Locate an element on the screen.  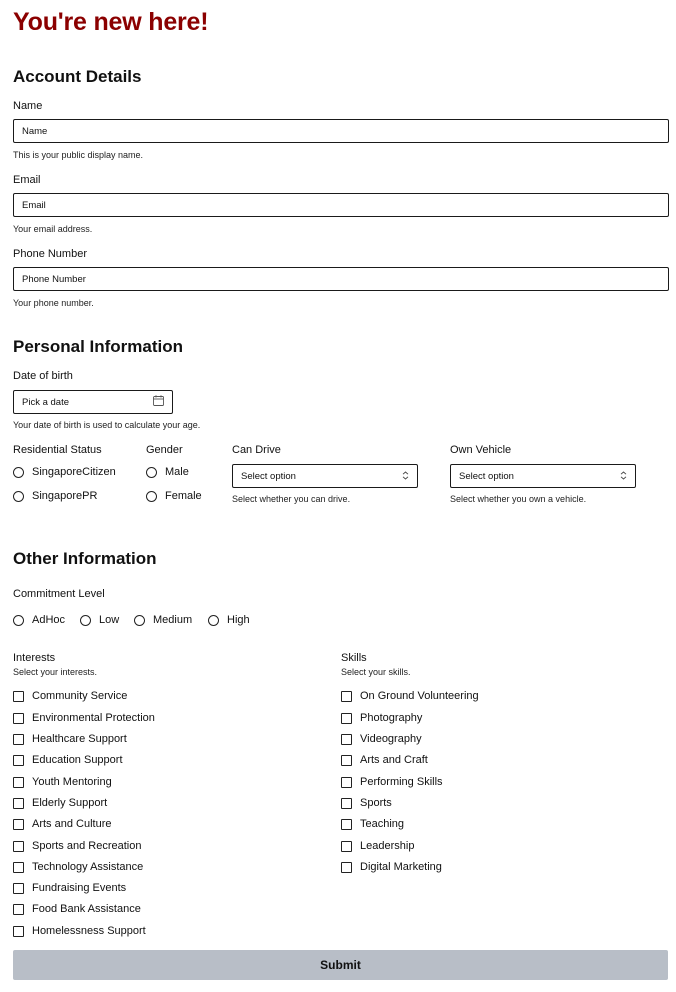
skill-checkbox-photography: Photography is located at coordinates (381, 718).